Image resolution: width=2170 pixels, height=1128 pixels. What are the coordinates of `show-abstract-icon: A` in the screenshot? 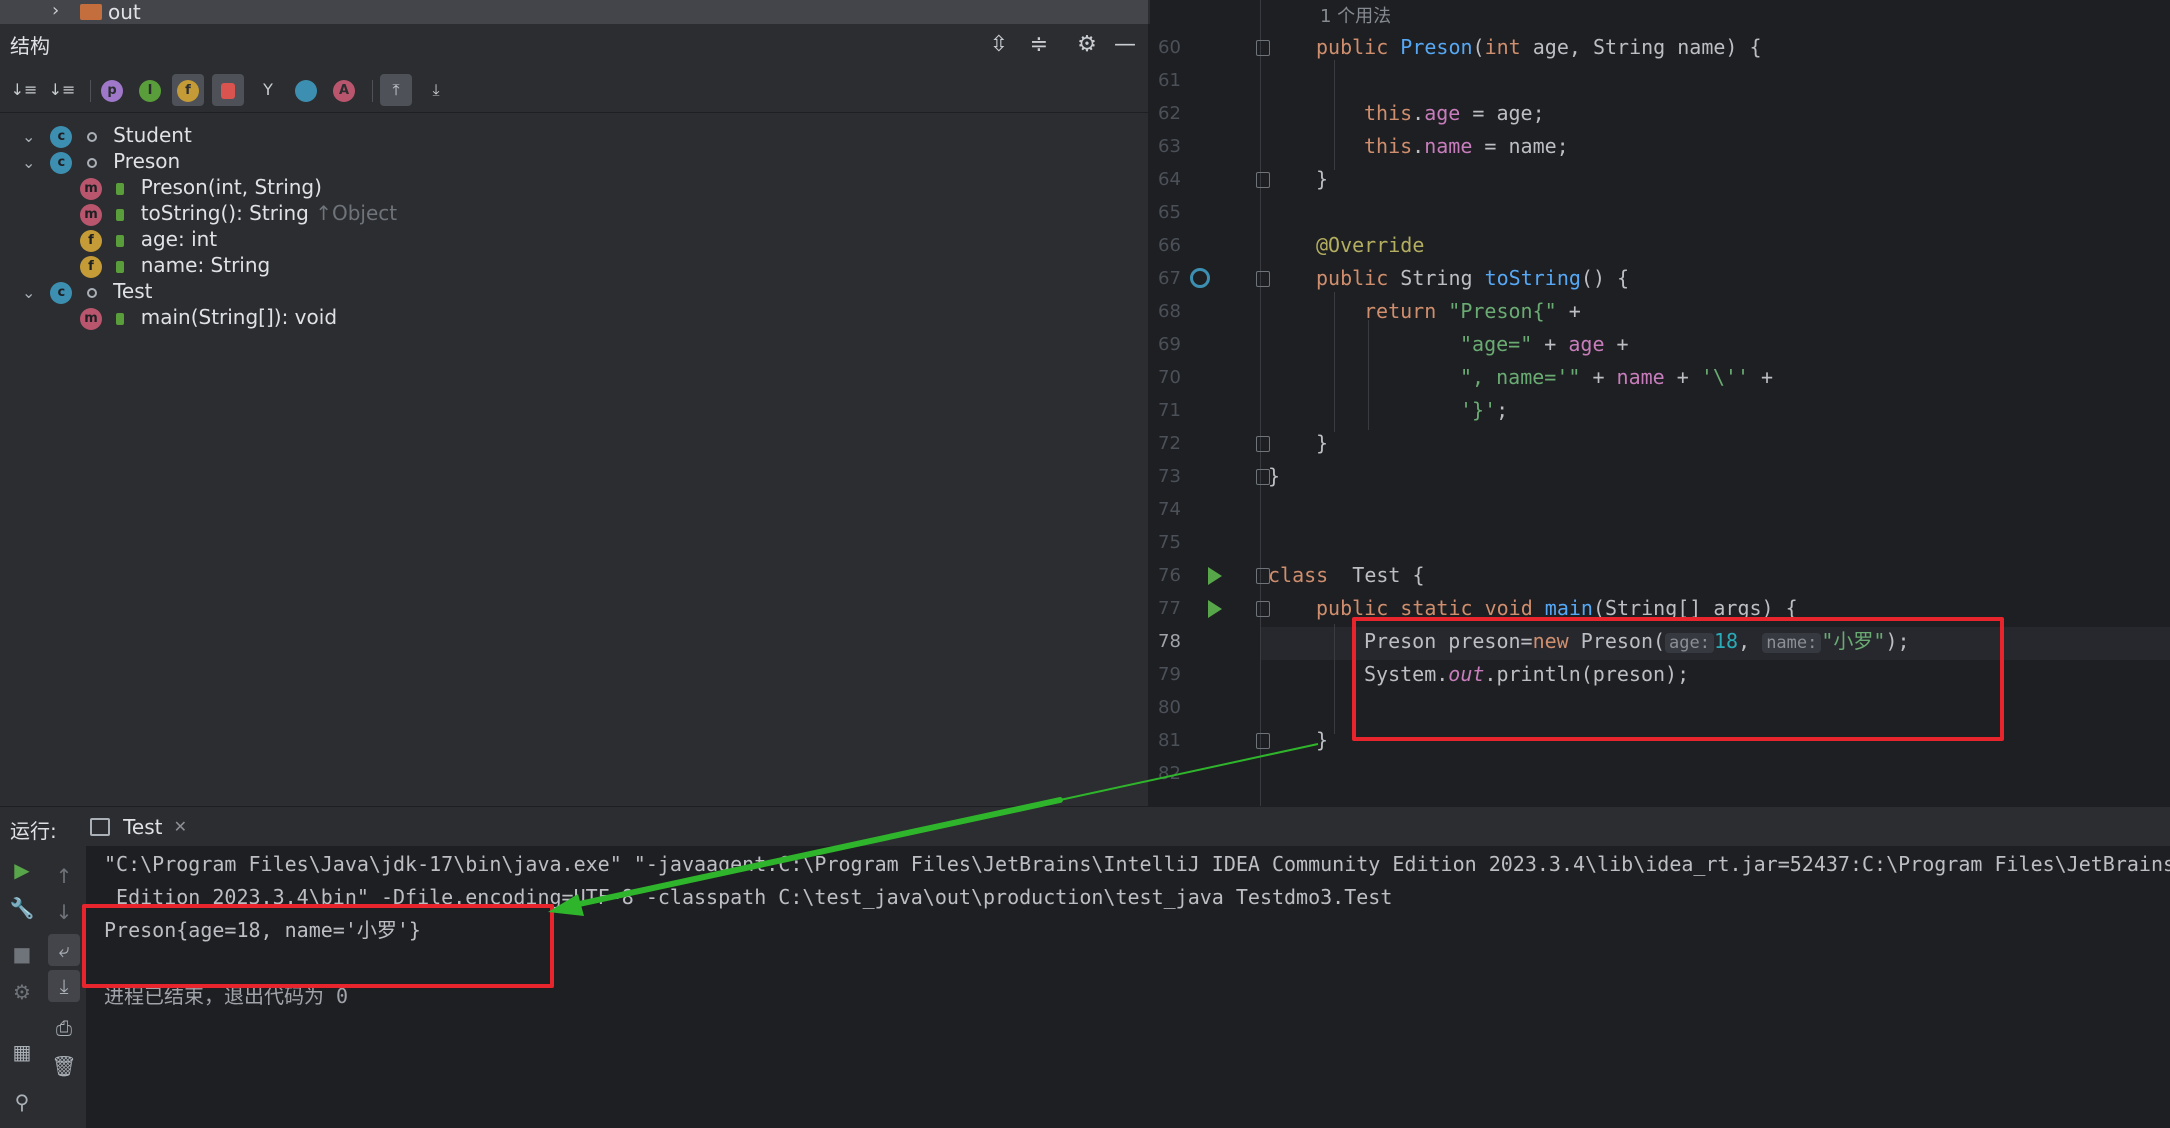 It's located at (344, 90).